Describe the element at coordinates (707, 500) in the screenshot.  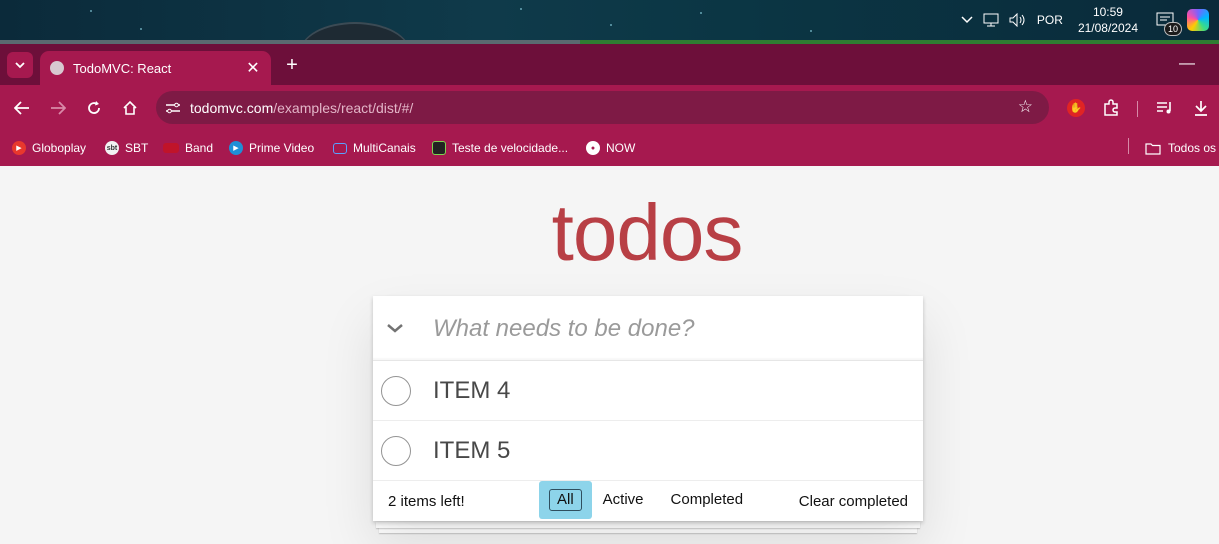
I see `filter-completed: Completed` at that location.